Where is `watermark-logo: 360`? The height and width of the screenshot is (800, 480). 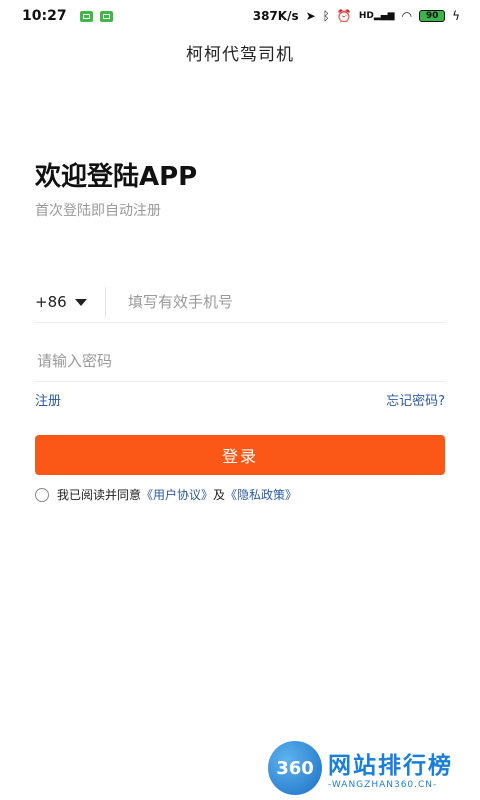
watermark-logo: 360 is located at coordinates (295, 768).